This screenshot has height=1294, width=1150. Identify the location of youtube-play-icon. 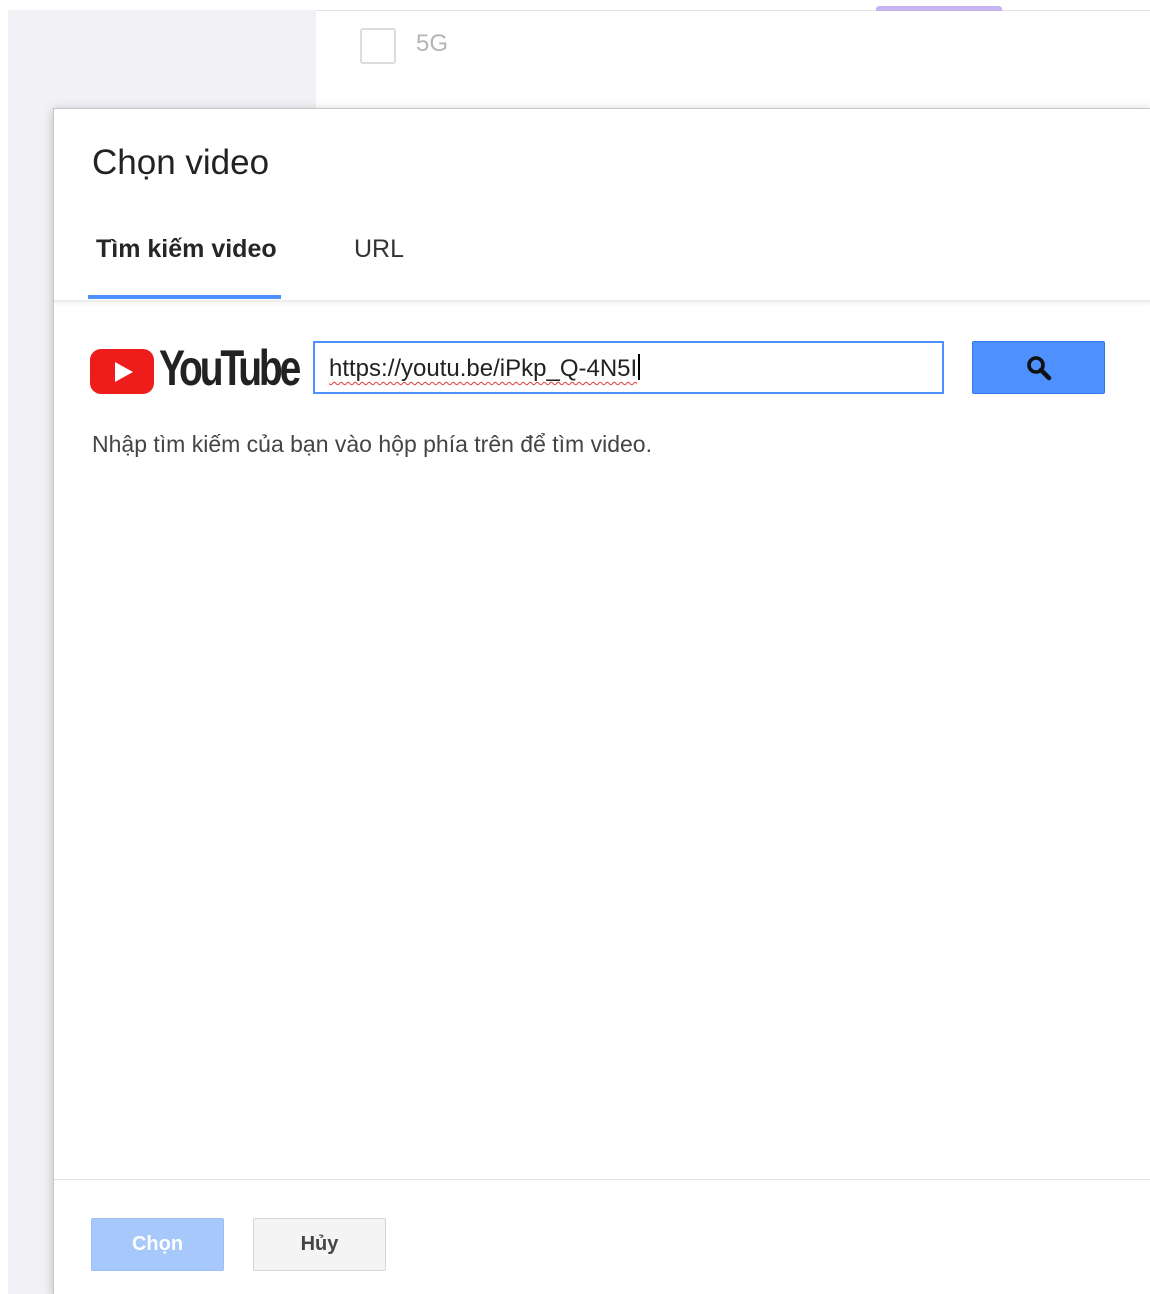
(122, 371).